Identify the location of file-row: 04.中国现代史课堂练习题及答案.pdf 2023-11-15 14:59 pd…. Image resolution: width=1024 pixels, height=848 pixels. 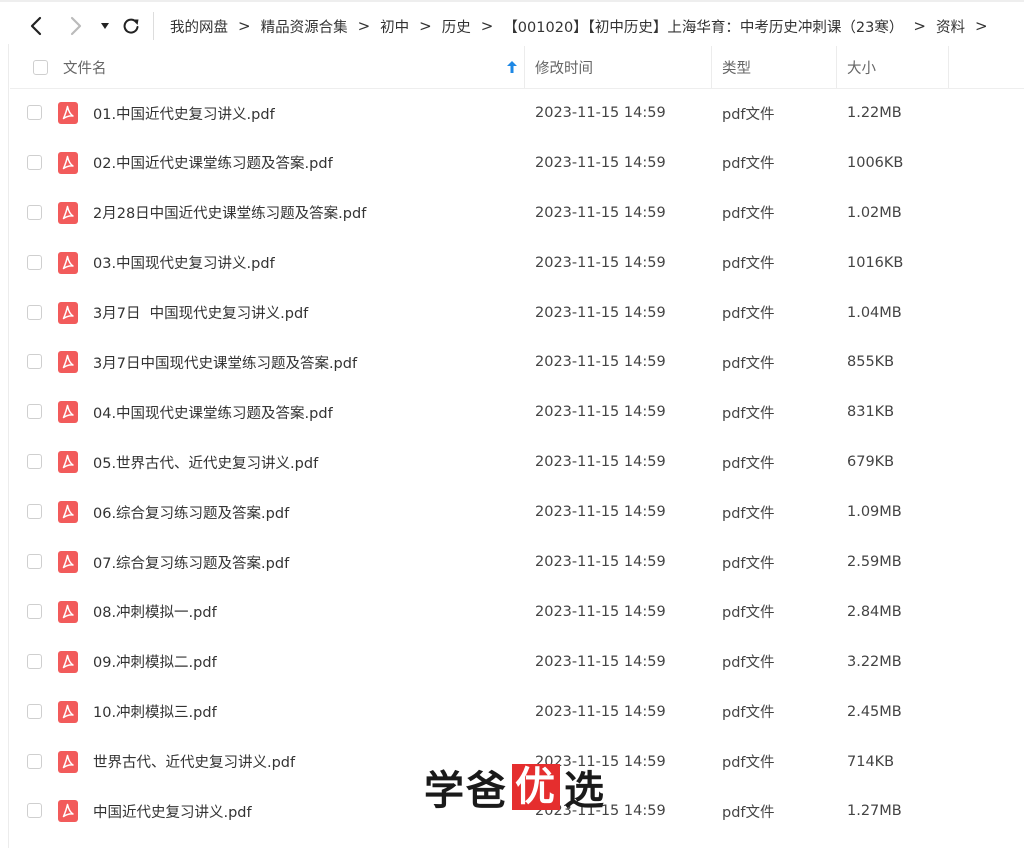
(517, 412).